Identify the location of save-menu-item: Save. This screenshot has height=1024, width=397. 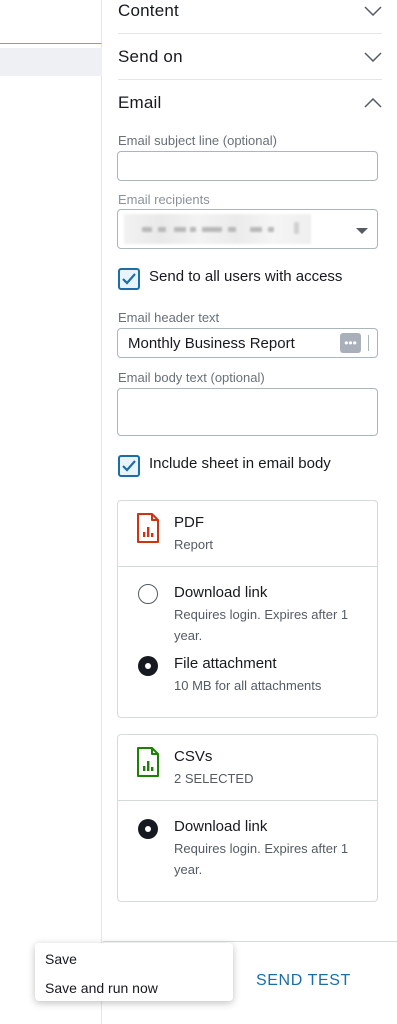
(61, 959).